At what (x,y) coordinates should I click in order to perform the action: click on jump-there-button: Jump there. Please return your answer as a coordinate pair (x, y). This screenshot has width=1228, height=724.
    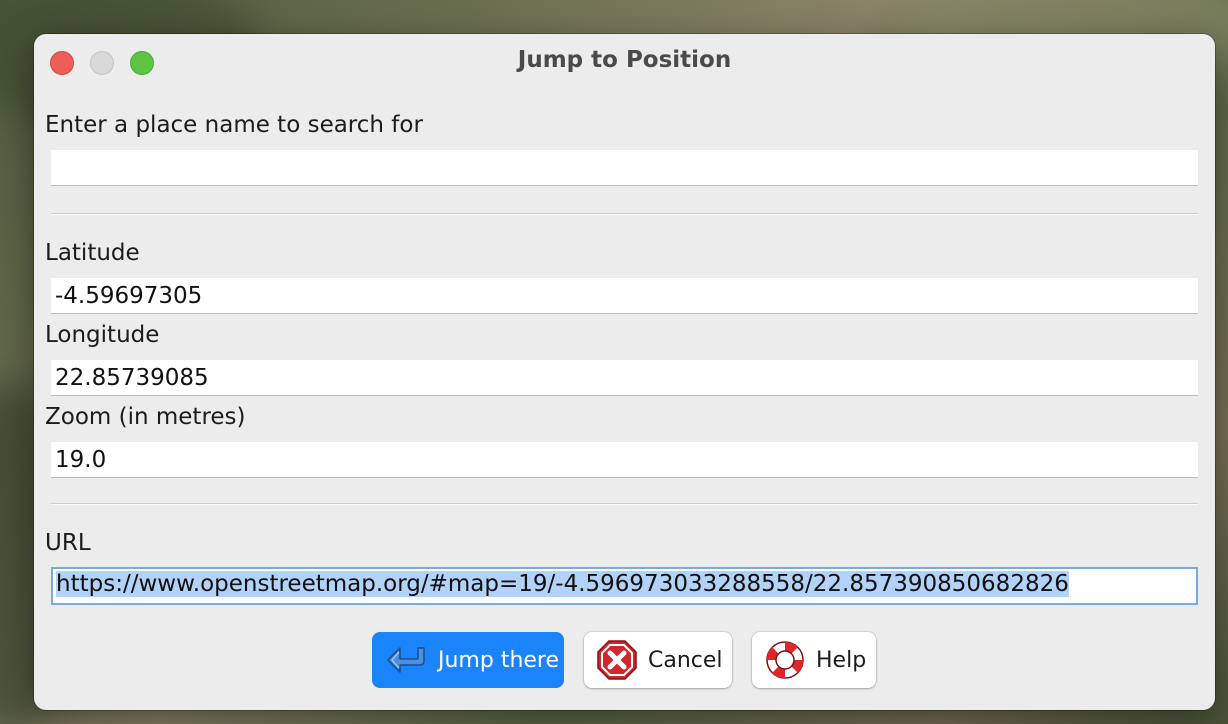
    Looking at the image, I should click on (468, 660).